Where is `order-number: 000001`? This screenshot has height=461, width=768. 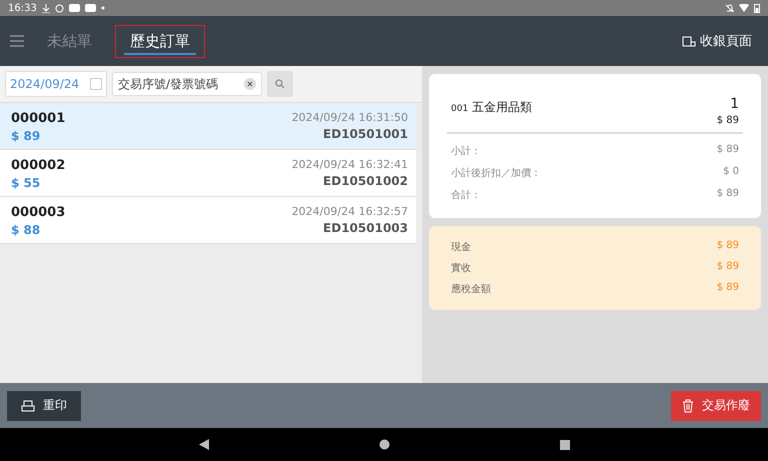
order-number: 000001 is located at coordinates (38, 118).